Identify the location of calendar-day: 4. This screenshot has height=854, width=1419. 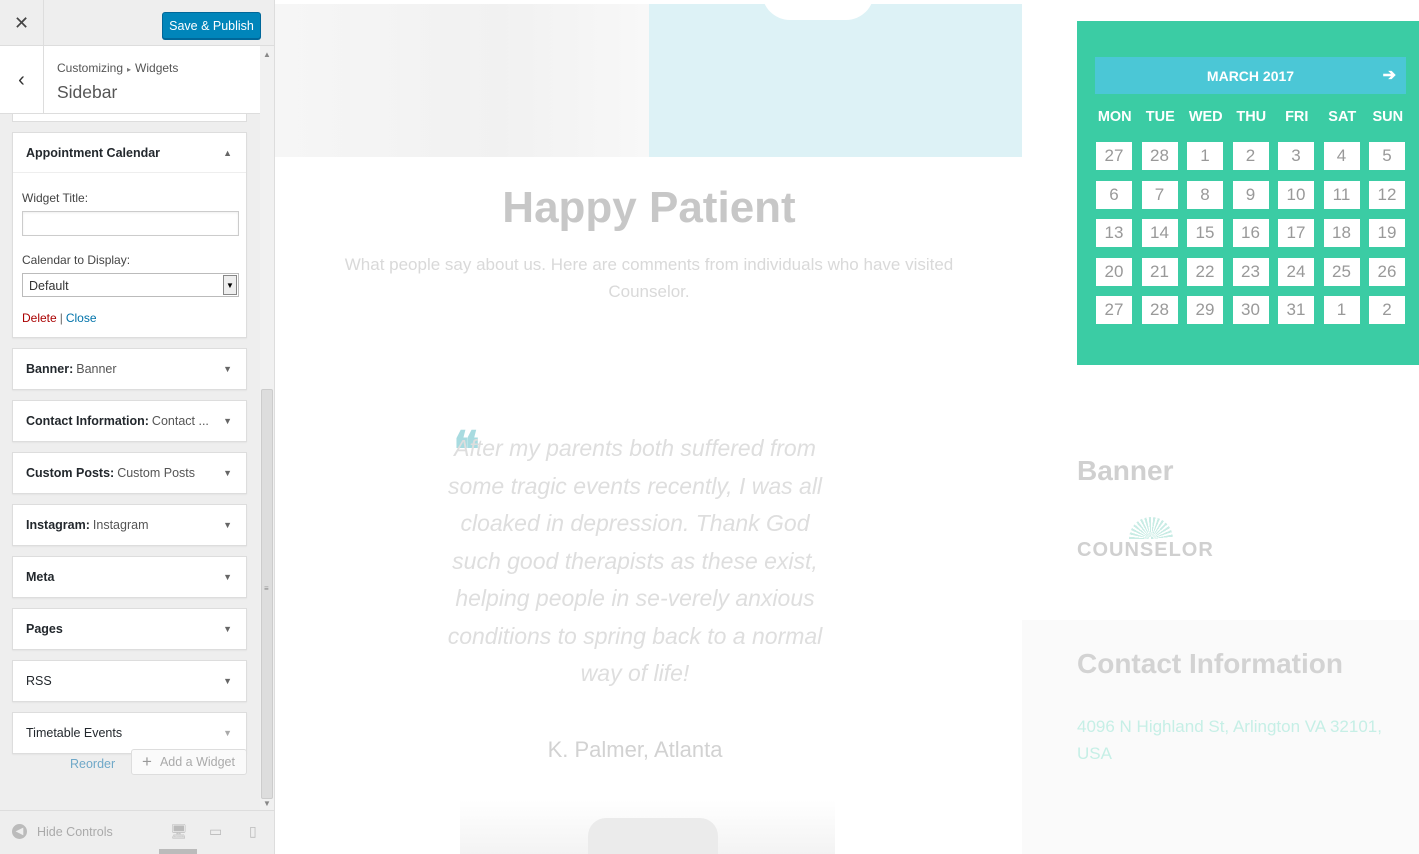
(1341, 156).